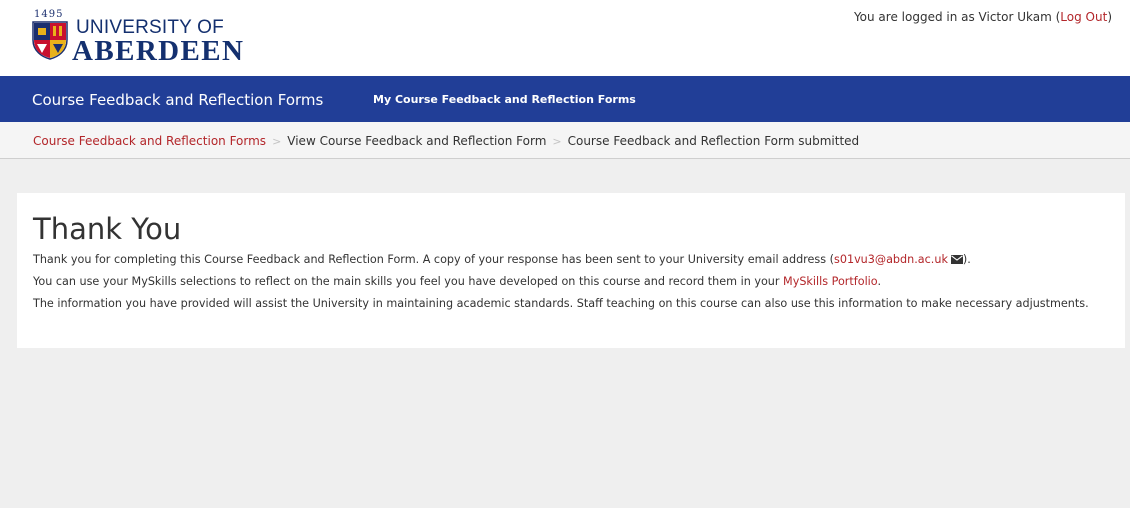 The image size is (1130, 508). Describe the element at coordinates (177, 100) in the screenshot. I see `navbar-brand: Course Feedback and Reflection Forms` at that location.